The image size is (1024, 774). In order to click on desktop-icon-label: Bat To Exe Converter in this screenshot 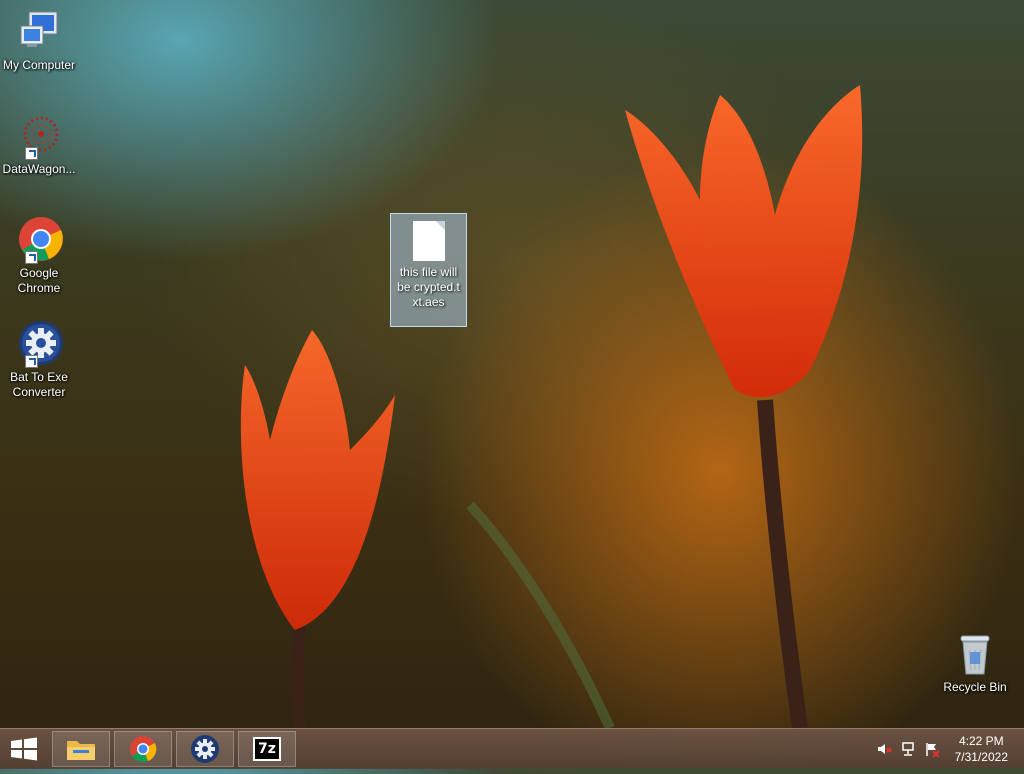, I will do `click(39, 384)`.